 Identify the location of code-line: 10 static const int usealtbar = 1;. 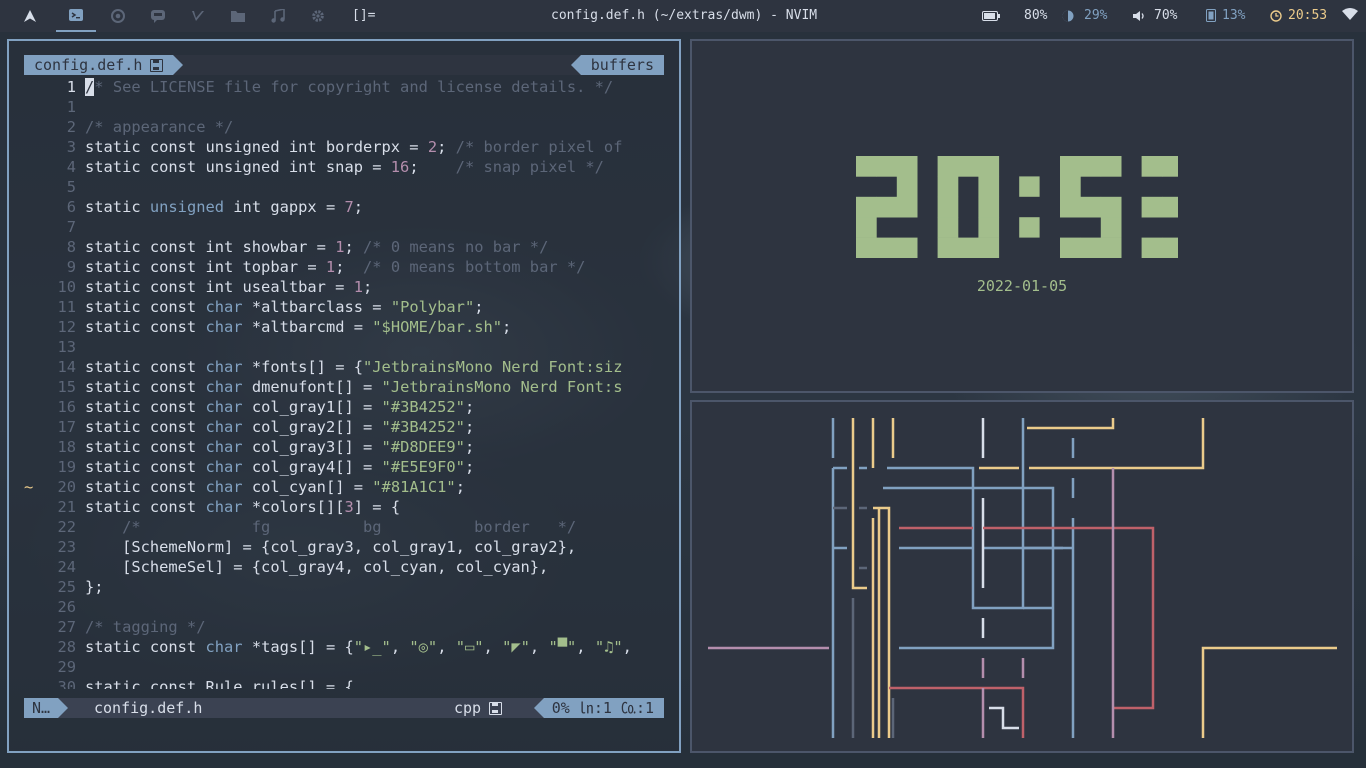
(344, 287).